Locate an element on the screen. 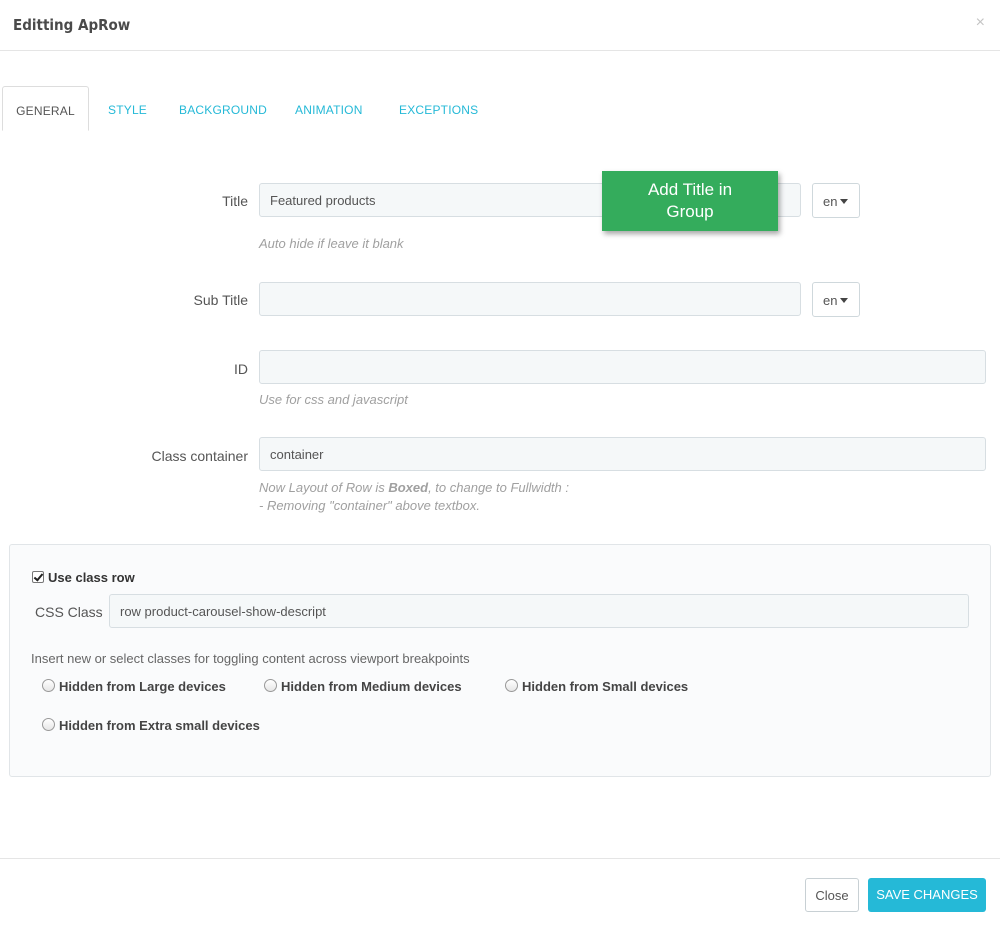 The width and height of the screenshot is (1000, 927). sub-title-lang-label: en is located at coordinates (830, 300).